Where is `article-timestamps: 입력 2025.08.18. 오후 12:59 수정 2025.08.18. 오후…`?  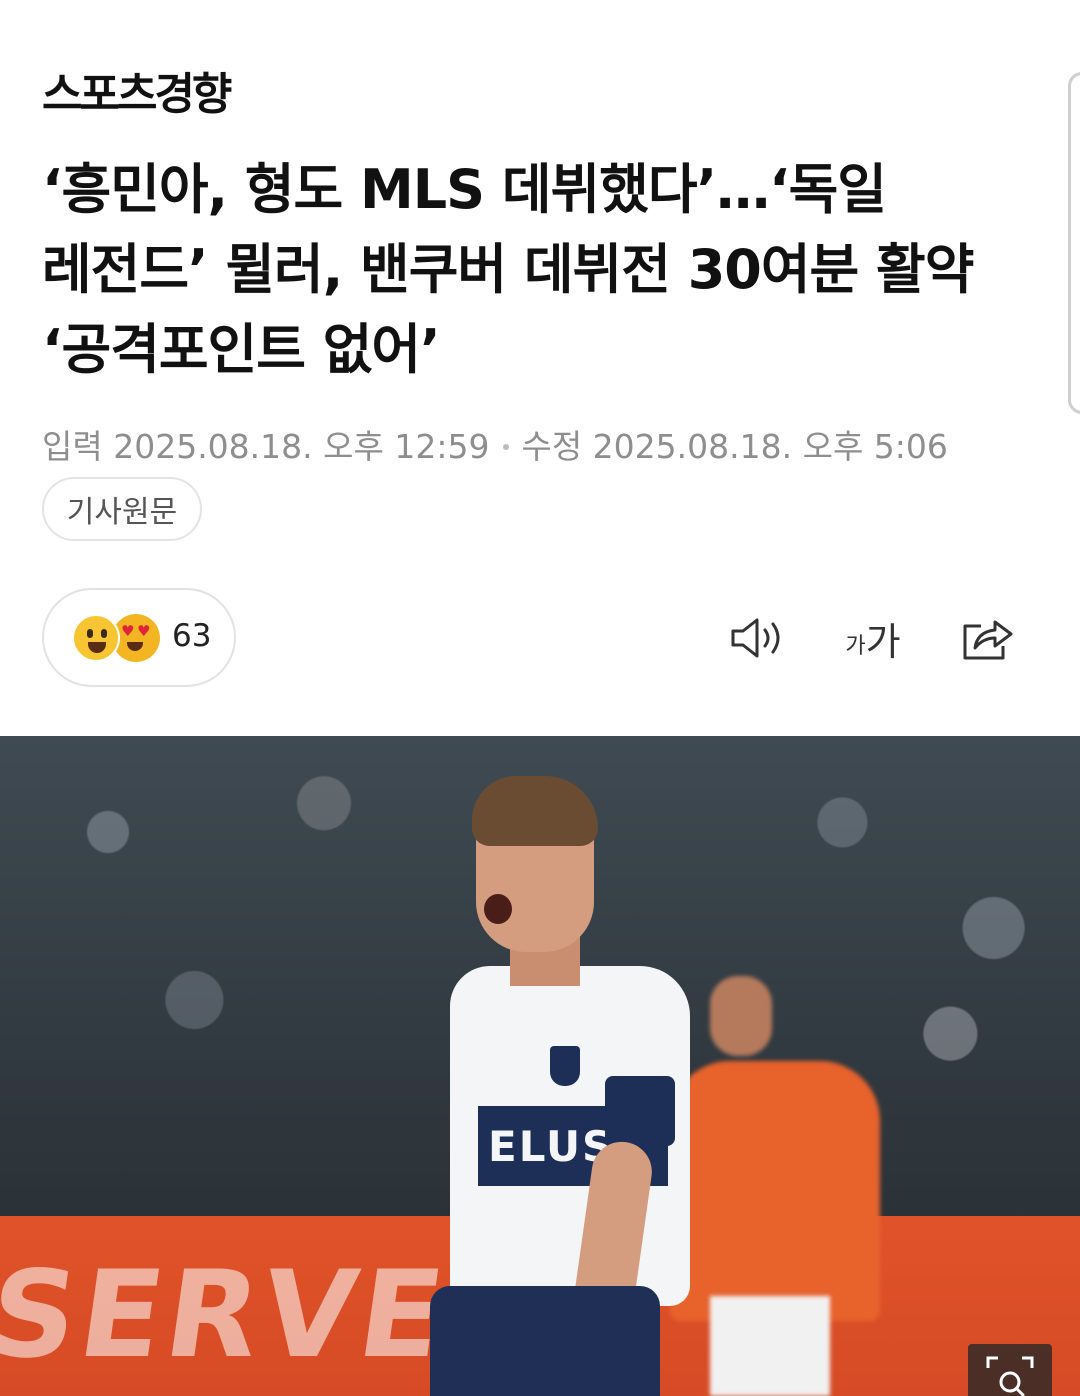 article-timestamps: 입력 2025.08.18. 오후 12:59 수정 2025.08.18. 오후… is located at coordinates (495, 444).